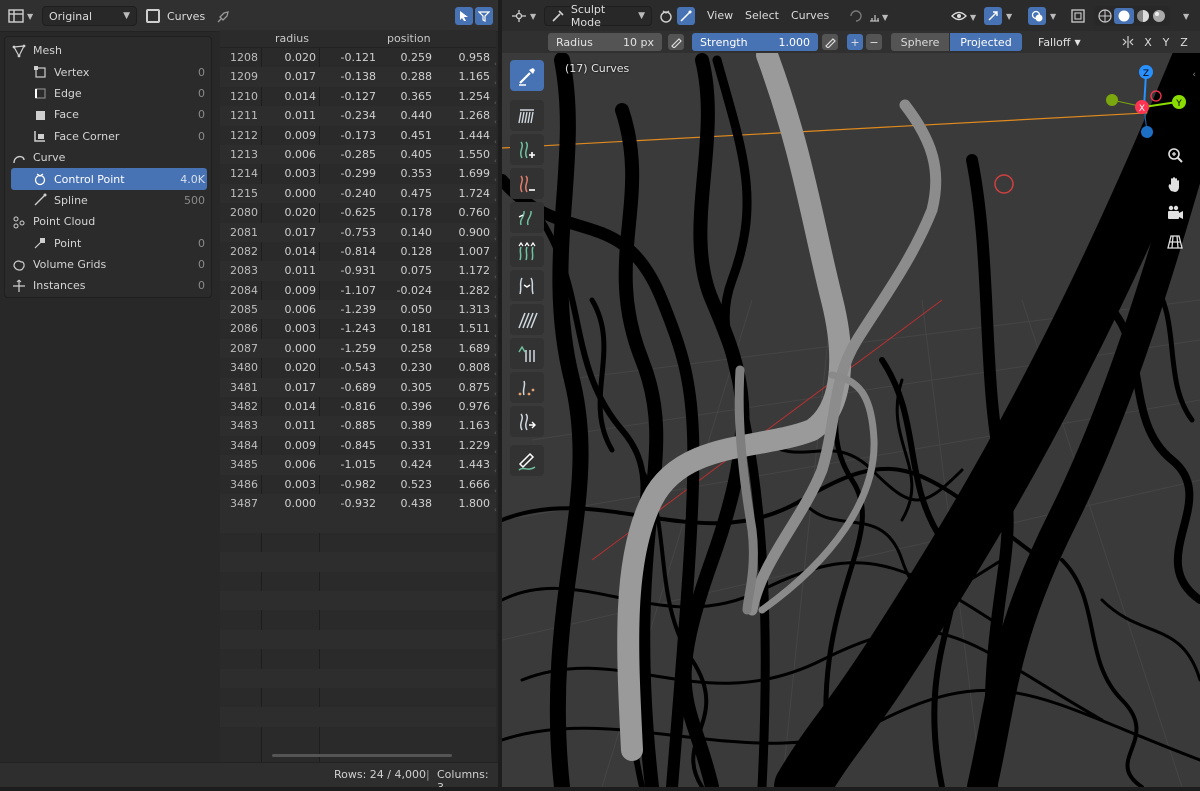 Image resolution: width=1200 pixels, height=791 pixels. Describe the element at coordinates (108, 50) in the screenshot. I see `tree-item-mesh: Mesh` at that location.